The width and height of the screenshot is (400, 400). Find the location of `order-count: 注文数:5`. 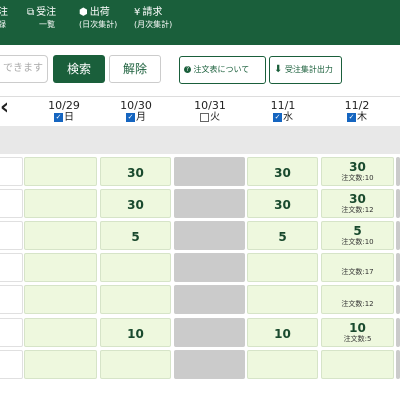

order-count: 注文数:5 is located at coordinates (357, 339).